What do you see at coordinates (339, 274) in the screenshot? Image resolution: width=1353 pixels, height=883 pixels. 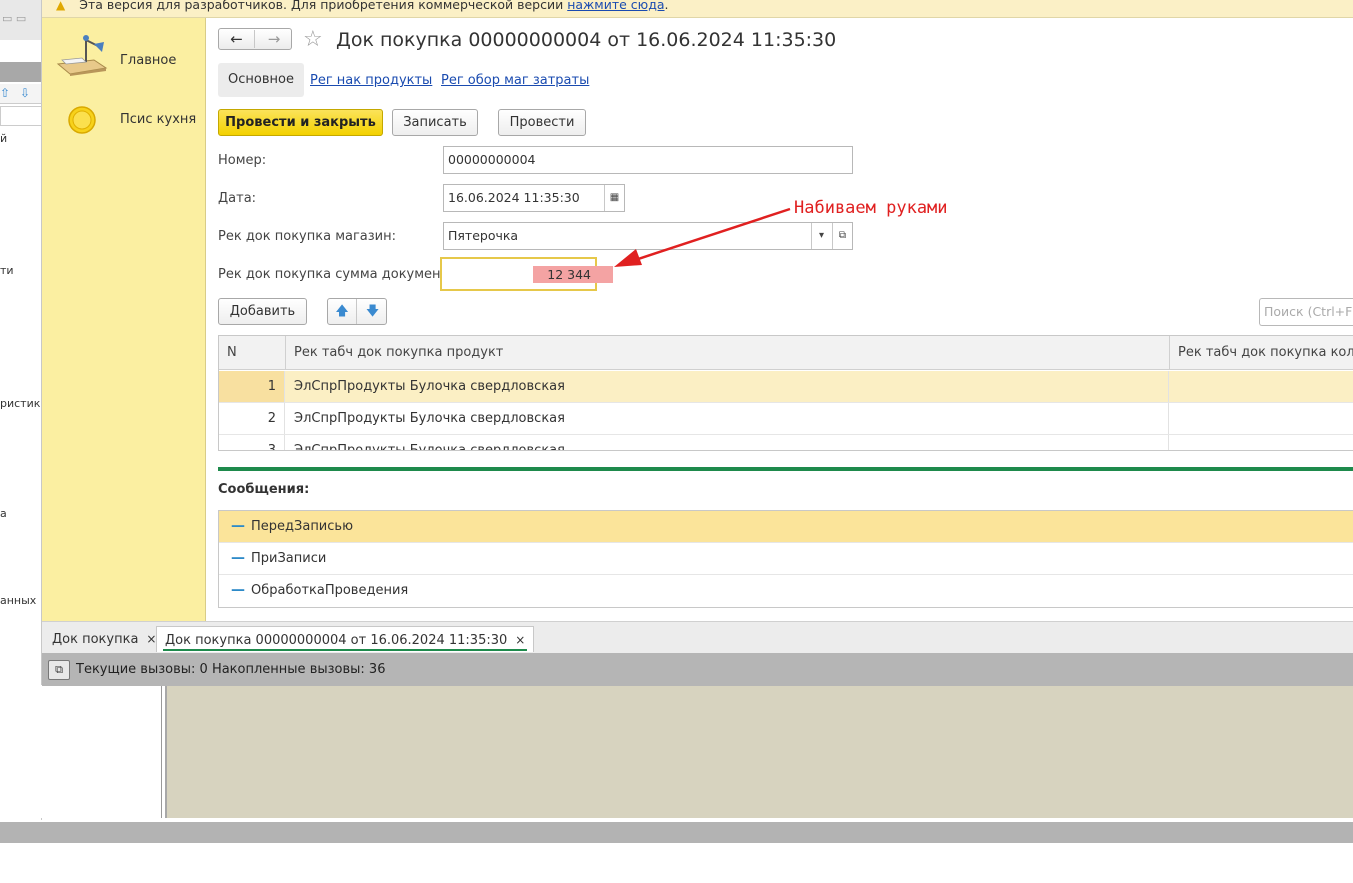 I see `sum-label: Рек док покупка сумма документа:` at bounding box center [339, 274].